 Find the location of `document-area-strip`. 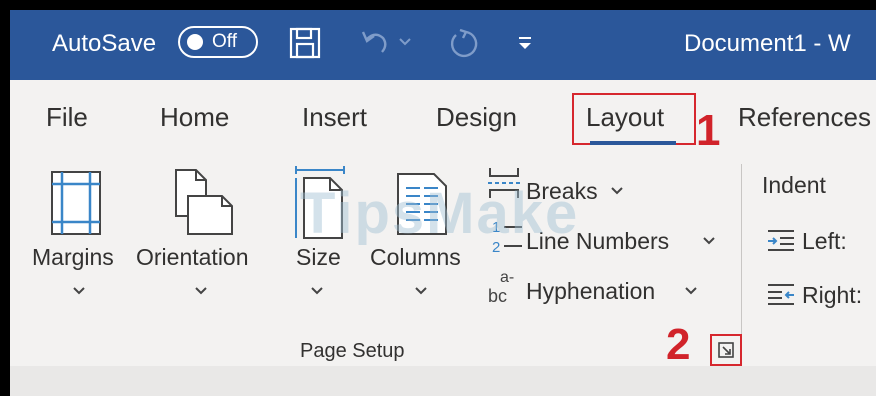

document-area-strip is located at coordinates (443, 381).